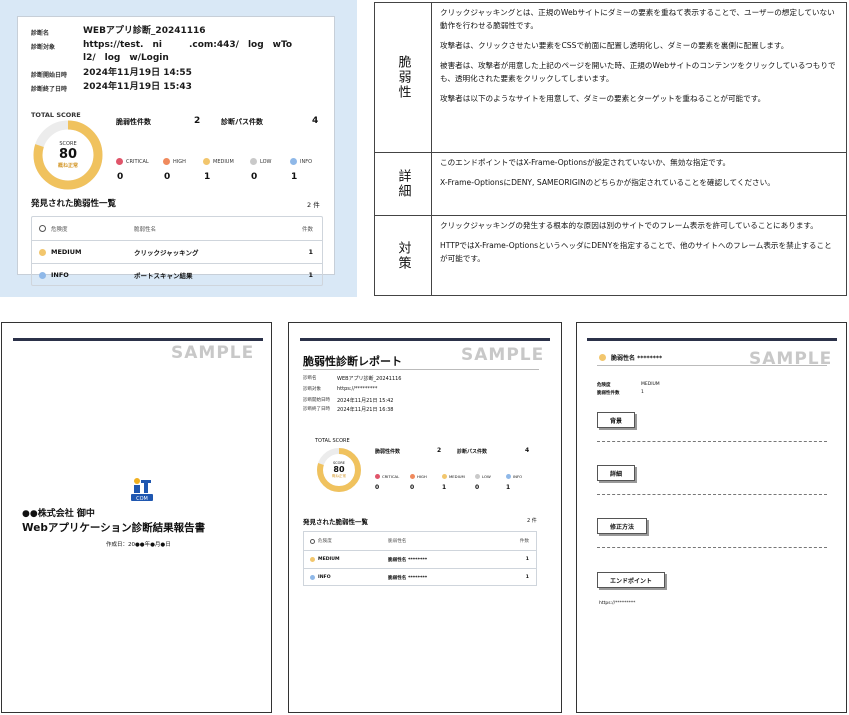 The height and width of the screenshot is (715, 849). I want to click on severity-label: MEDIUM, so click(457, 476).